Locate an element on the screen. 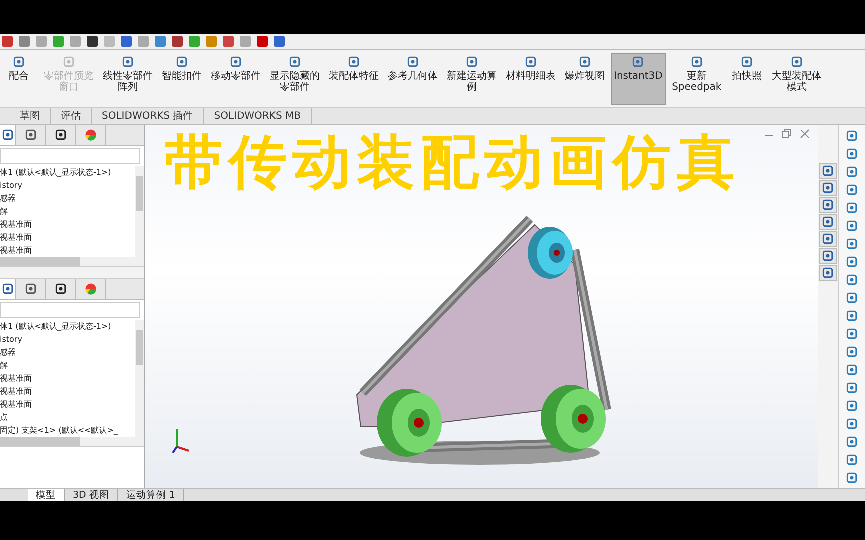 The image size is (865, 540). ribbon-button: 新建运动算例 is located at coordinates (472, 79).